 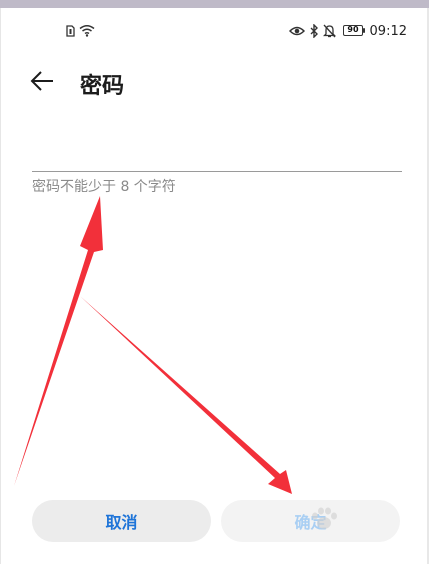 I want to click on sim-icon, so click(x=70, y=31).